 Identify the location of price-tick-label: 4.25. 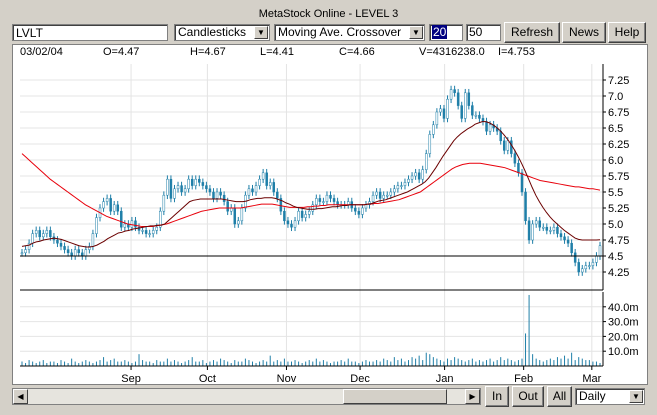
(618, 273).